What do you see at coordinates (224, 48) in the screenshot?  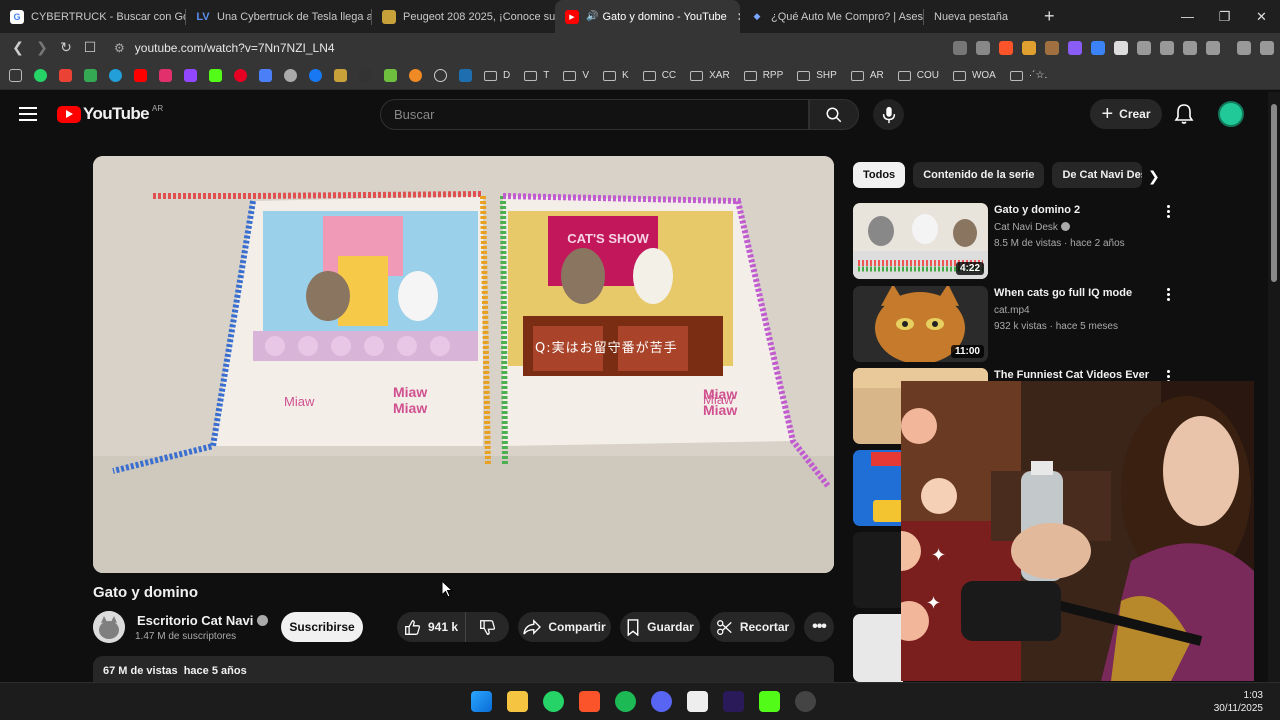 I see `url-field: ⚙ youtube.com/watch?v=7Nn7NZI_LN4` at bounding box center [224, 48].